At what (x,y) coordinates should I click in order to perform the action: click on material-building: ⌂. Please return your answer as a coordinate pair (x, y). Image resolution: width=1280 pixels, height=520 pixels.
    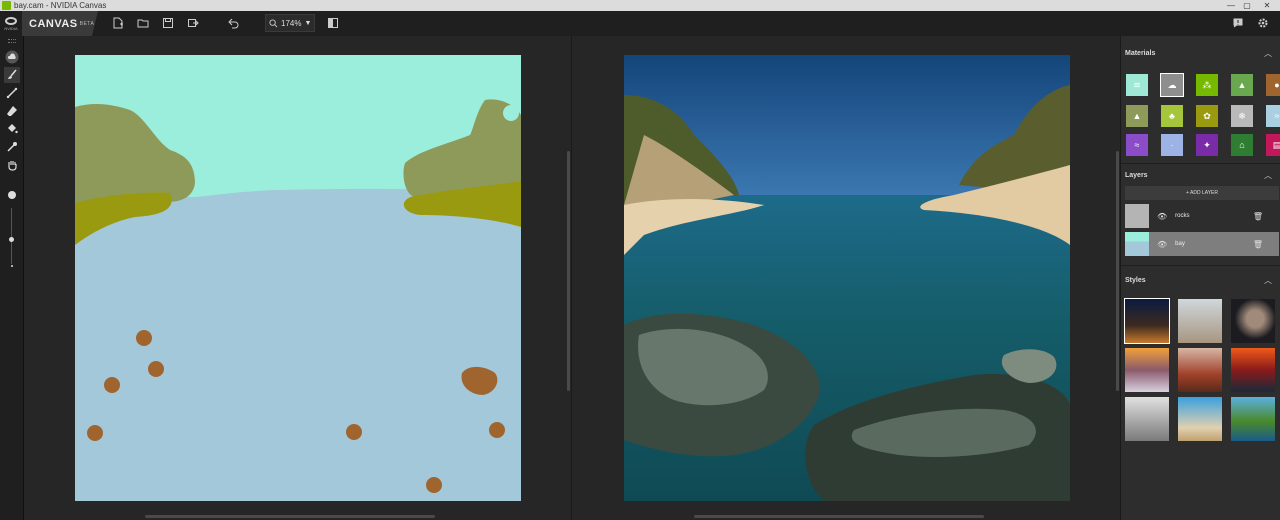
    Looking at the image, I should click on (1242, 145).